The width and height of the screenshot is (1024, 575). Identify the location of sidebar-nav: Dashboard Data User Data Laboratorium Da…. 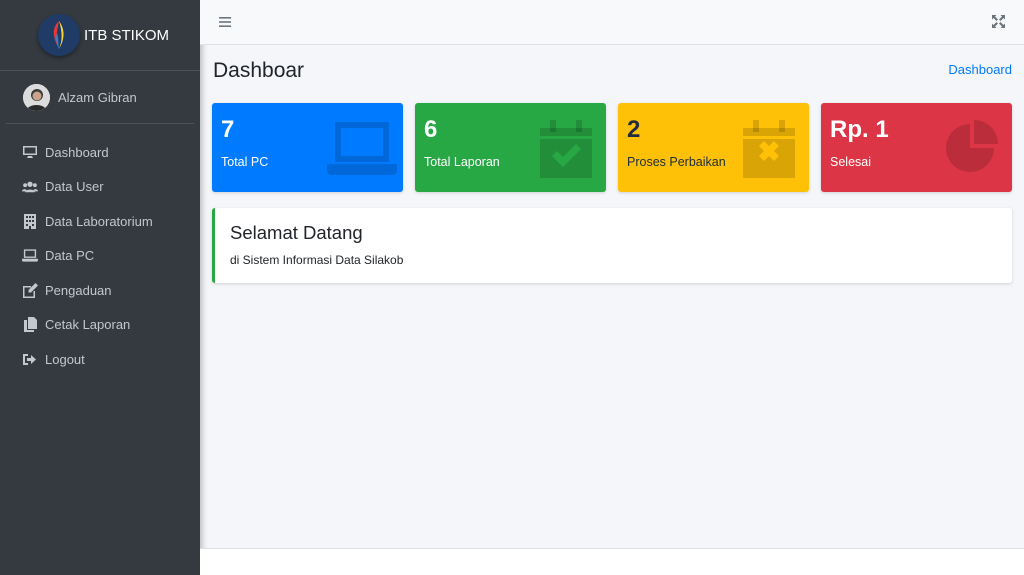
(100, 256).